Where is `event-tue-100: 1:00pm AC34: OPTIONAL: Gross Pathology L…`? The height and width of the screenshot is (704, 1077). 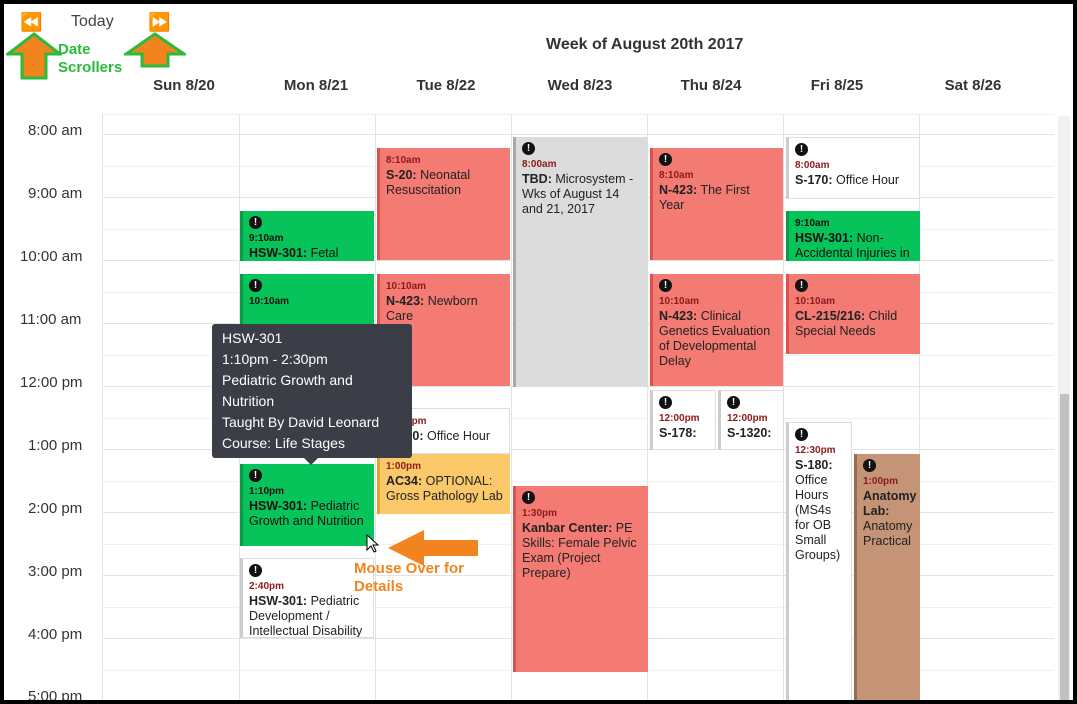 event-tue-100: 1:00pm AC34: OPTIONAL: Gross Pathology L… is located at coordinates (443, 484).